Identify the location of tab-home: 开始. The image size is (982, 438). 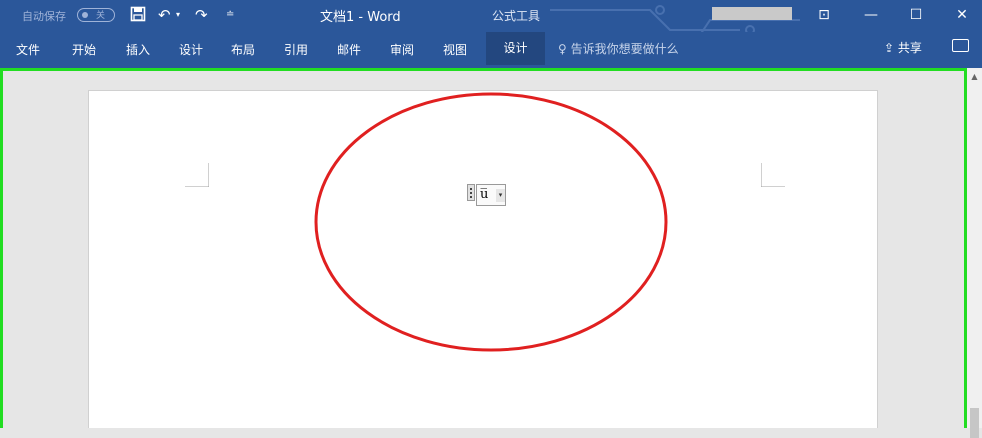
(84, 49).